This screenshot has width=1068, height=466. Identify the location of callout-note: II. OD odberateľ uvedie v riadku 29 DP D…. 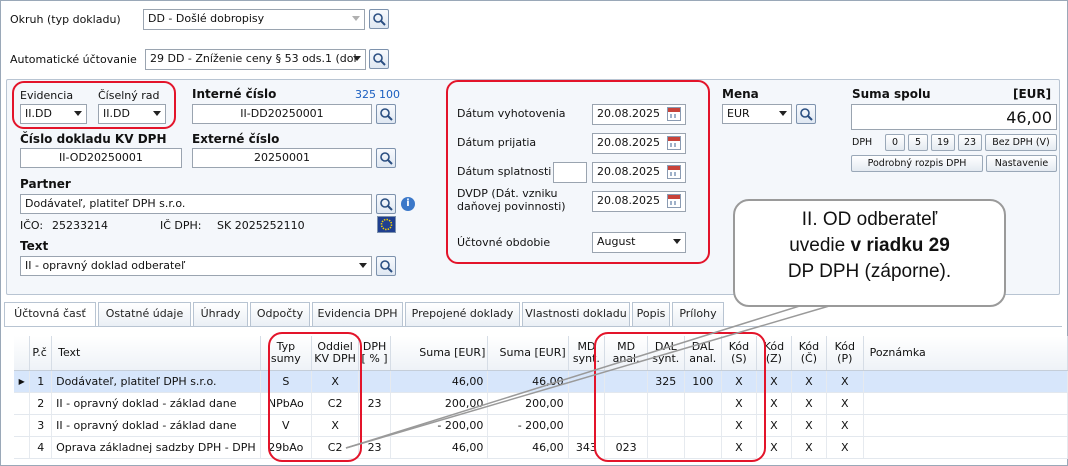
(869, 253).